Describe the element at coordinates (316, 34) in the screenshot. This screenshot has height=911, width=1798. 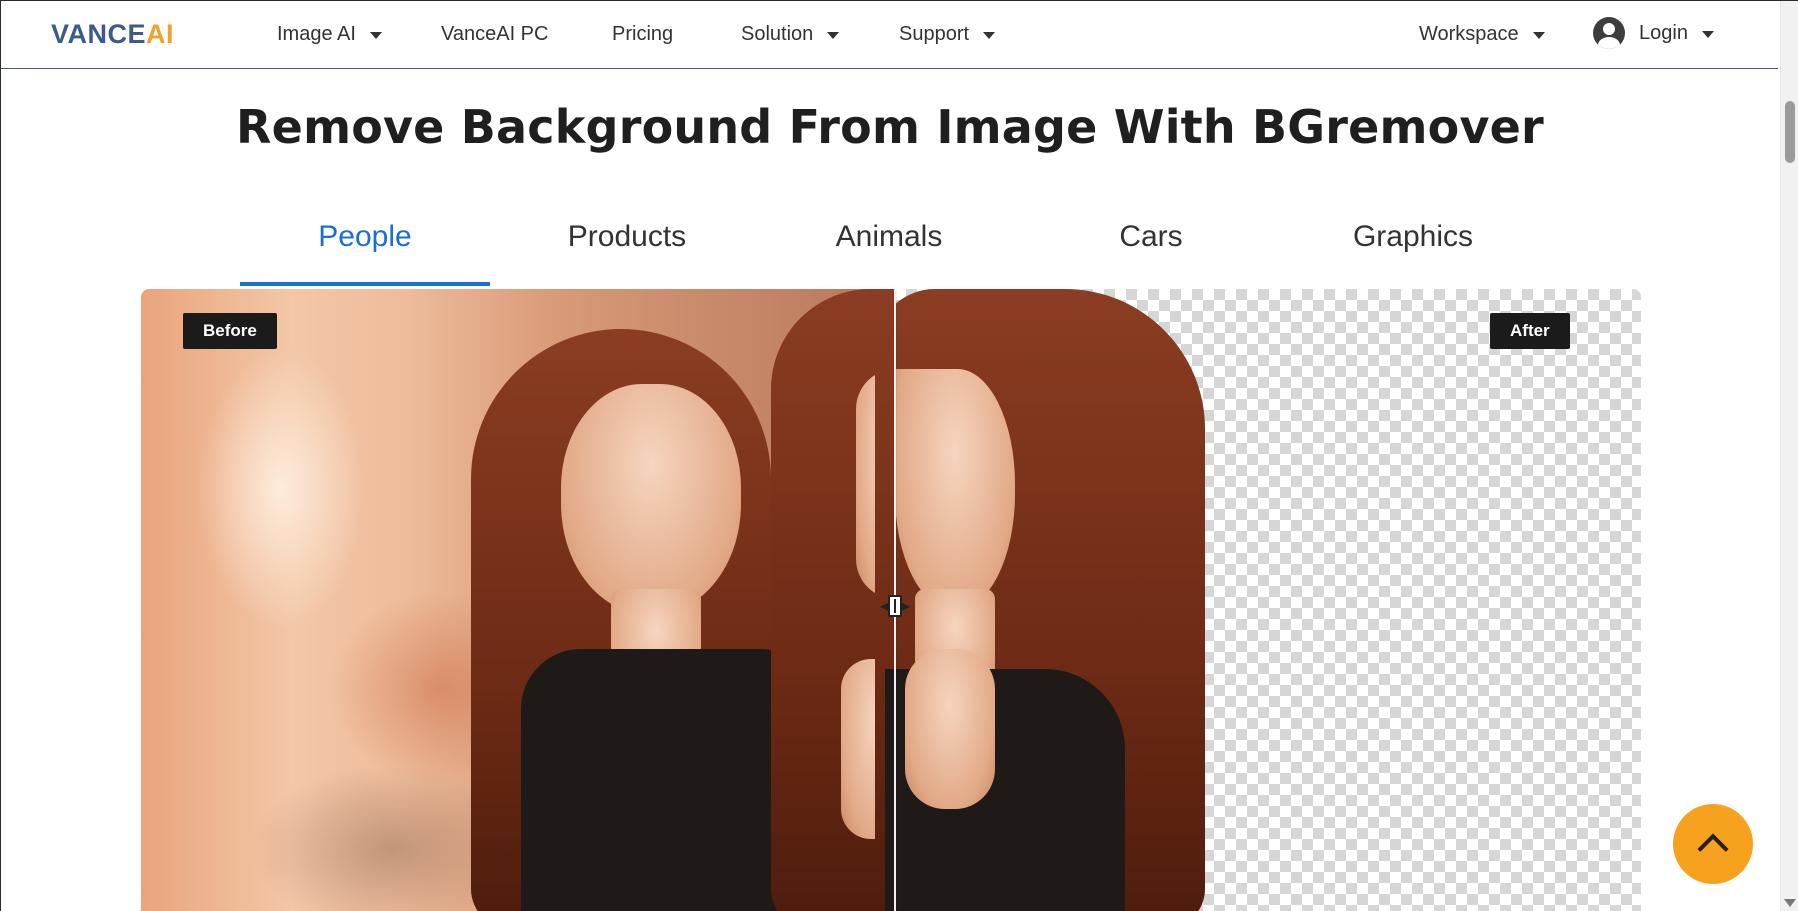
I see `nav-label: Image AI` at that location.